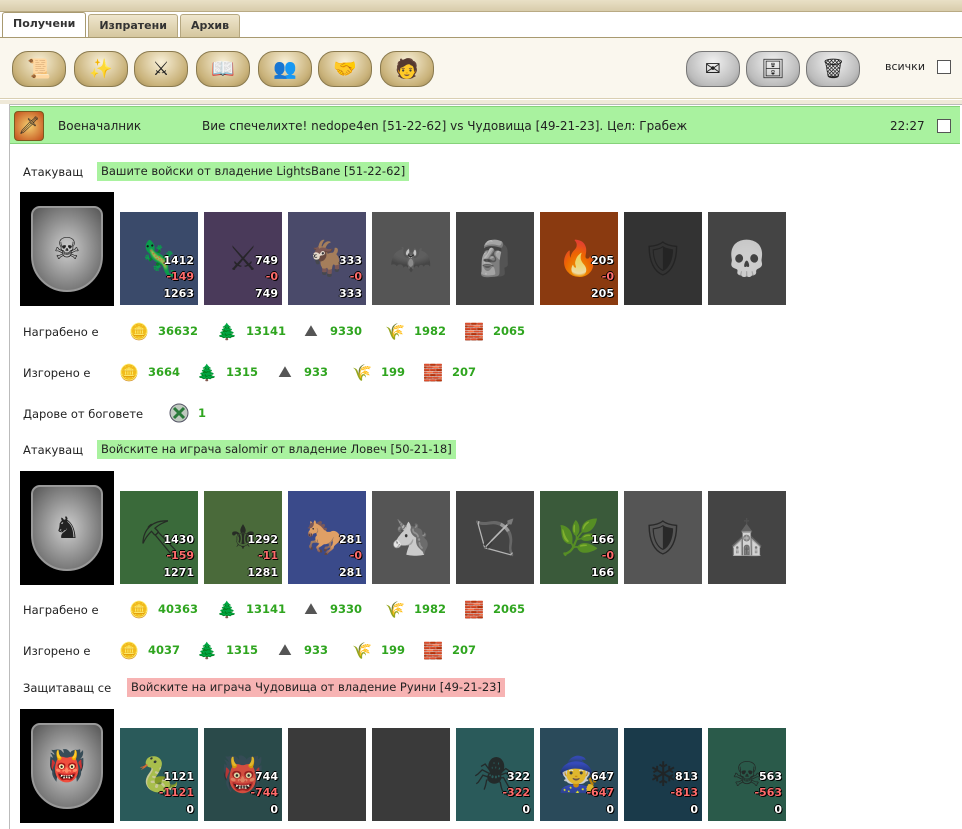  I want to click on unit-losses: -0, so click(355, 555).